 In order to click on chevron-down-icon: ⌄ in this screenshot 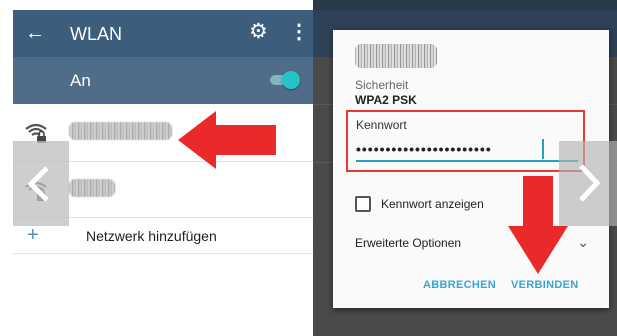, I will do `click(583, 242)`.